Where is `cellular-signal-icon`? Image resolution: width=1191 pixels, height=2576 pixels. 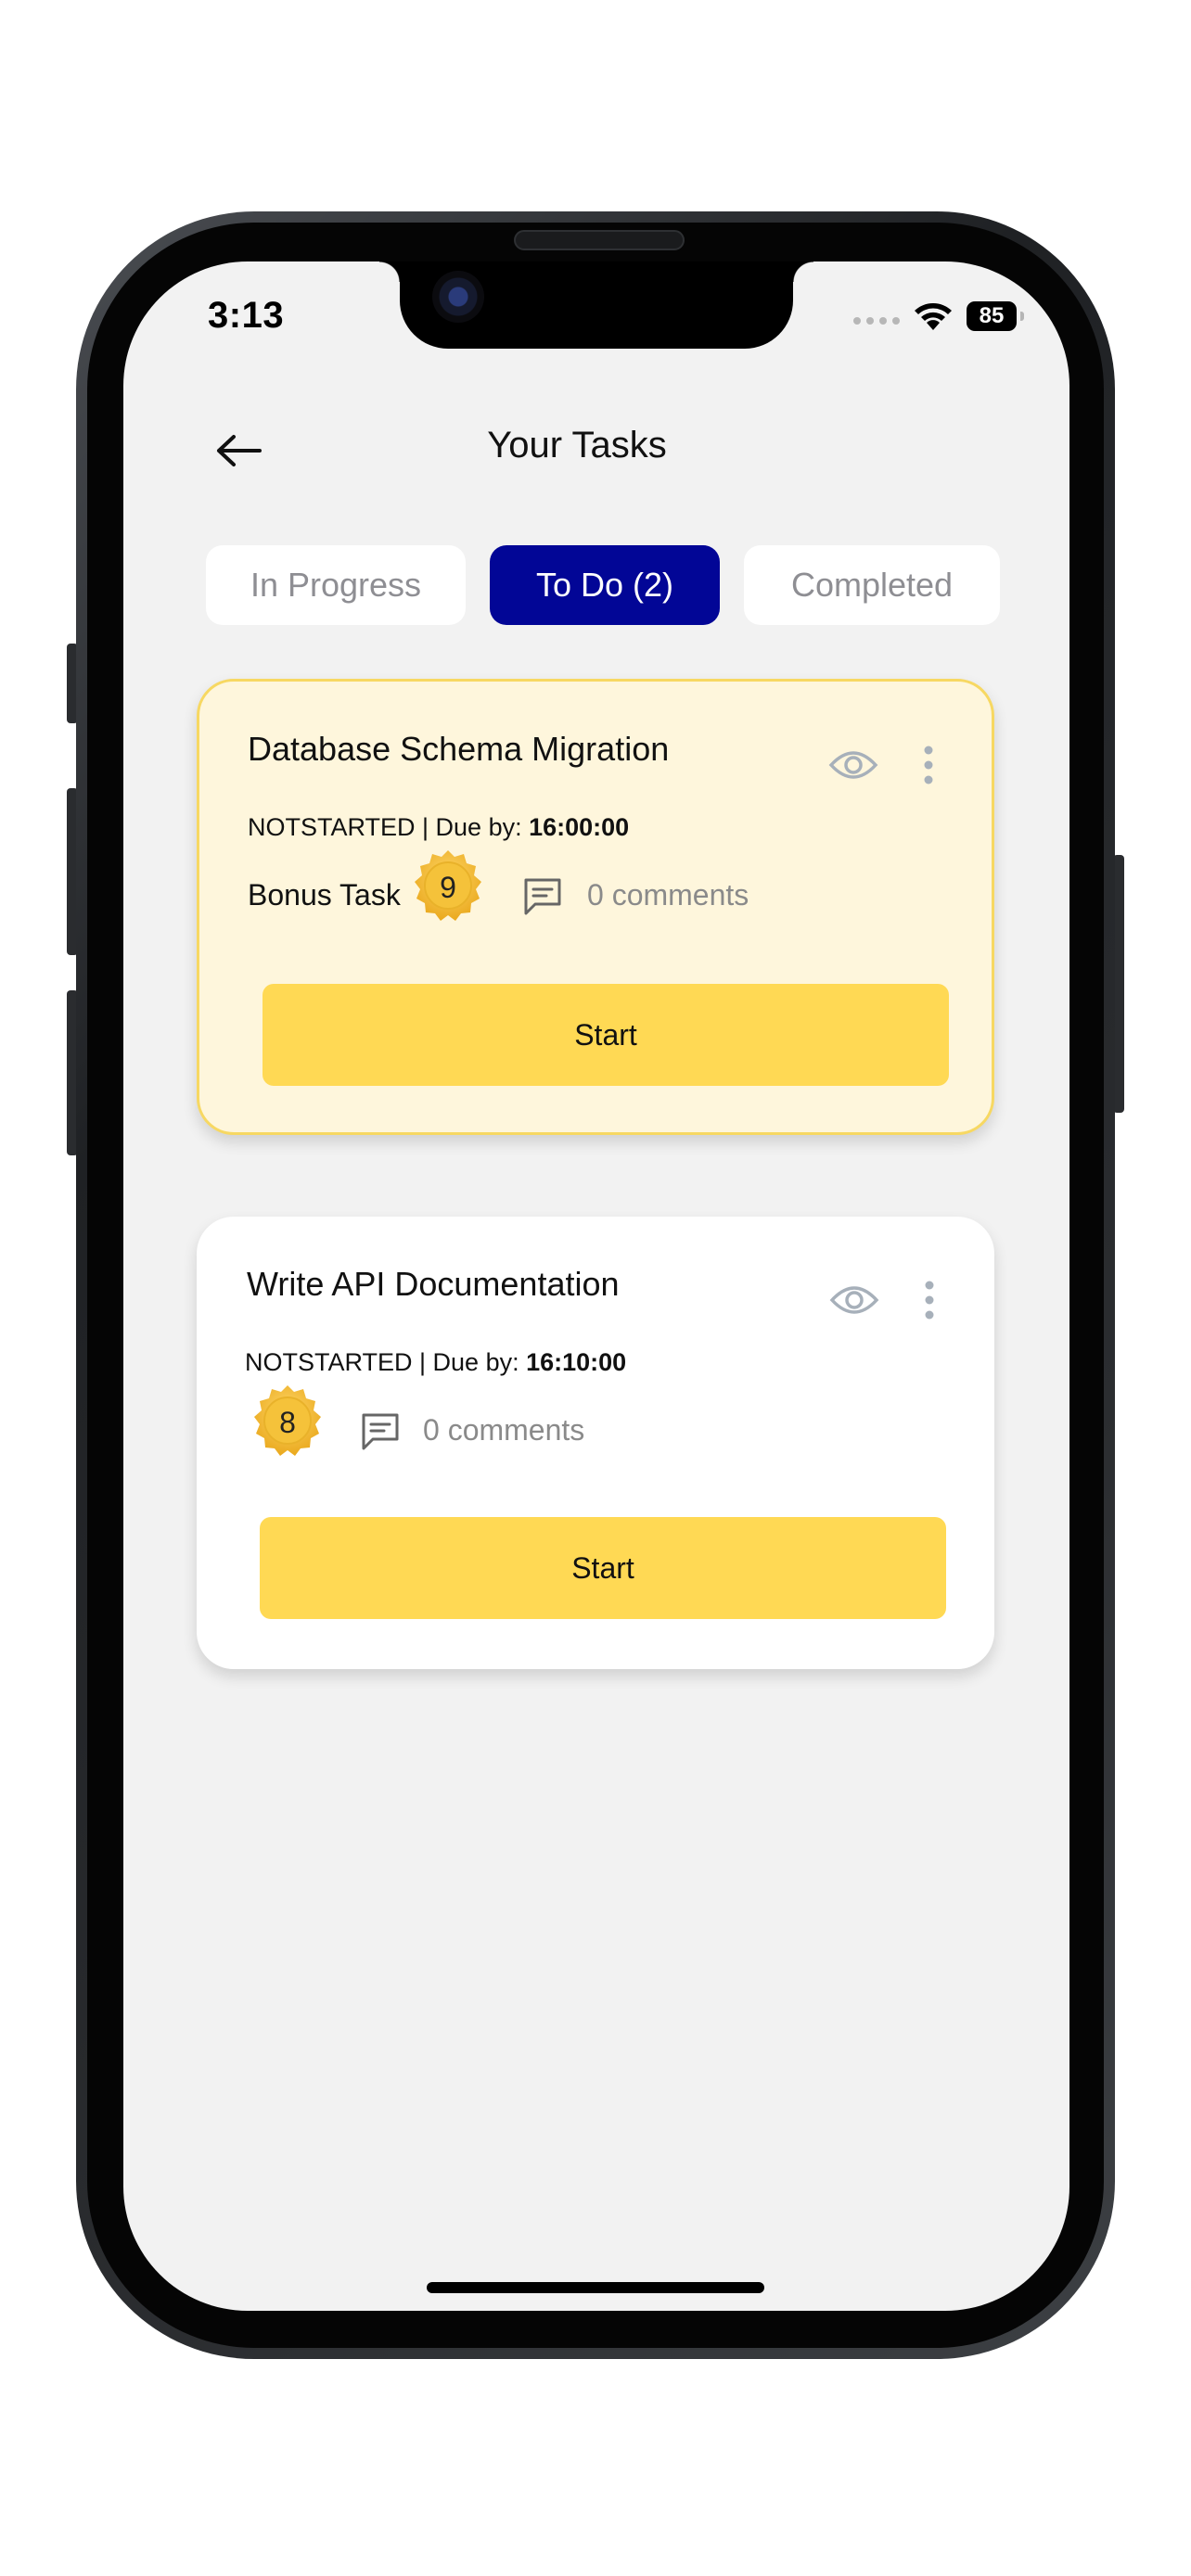 cellular-signal-icon is located at coordinates (876, 321).